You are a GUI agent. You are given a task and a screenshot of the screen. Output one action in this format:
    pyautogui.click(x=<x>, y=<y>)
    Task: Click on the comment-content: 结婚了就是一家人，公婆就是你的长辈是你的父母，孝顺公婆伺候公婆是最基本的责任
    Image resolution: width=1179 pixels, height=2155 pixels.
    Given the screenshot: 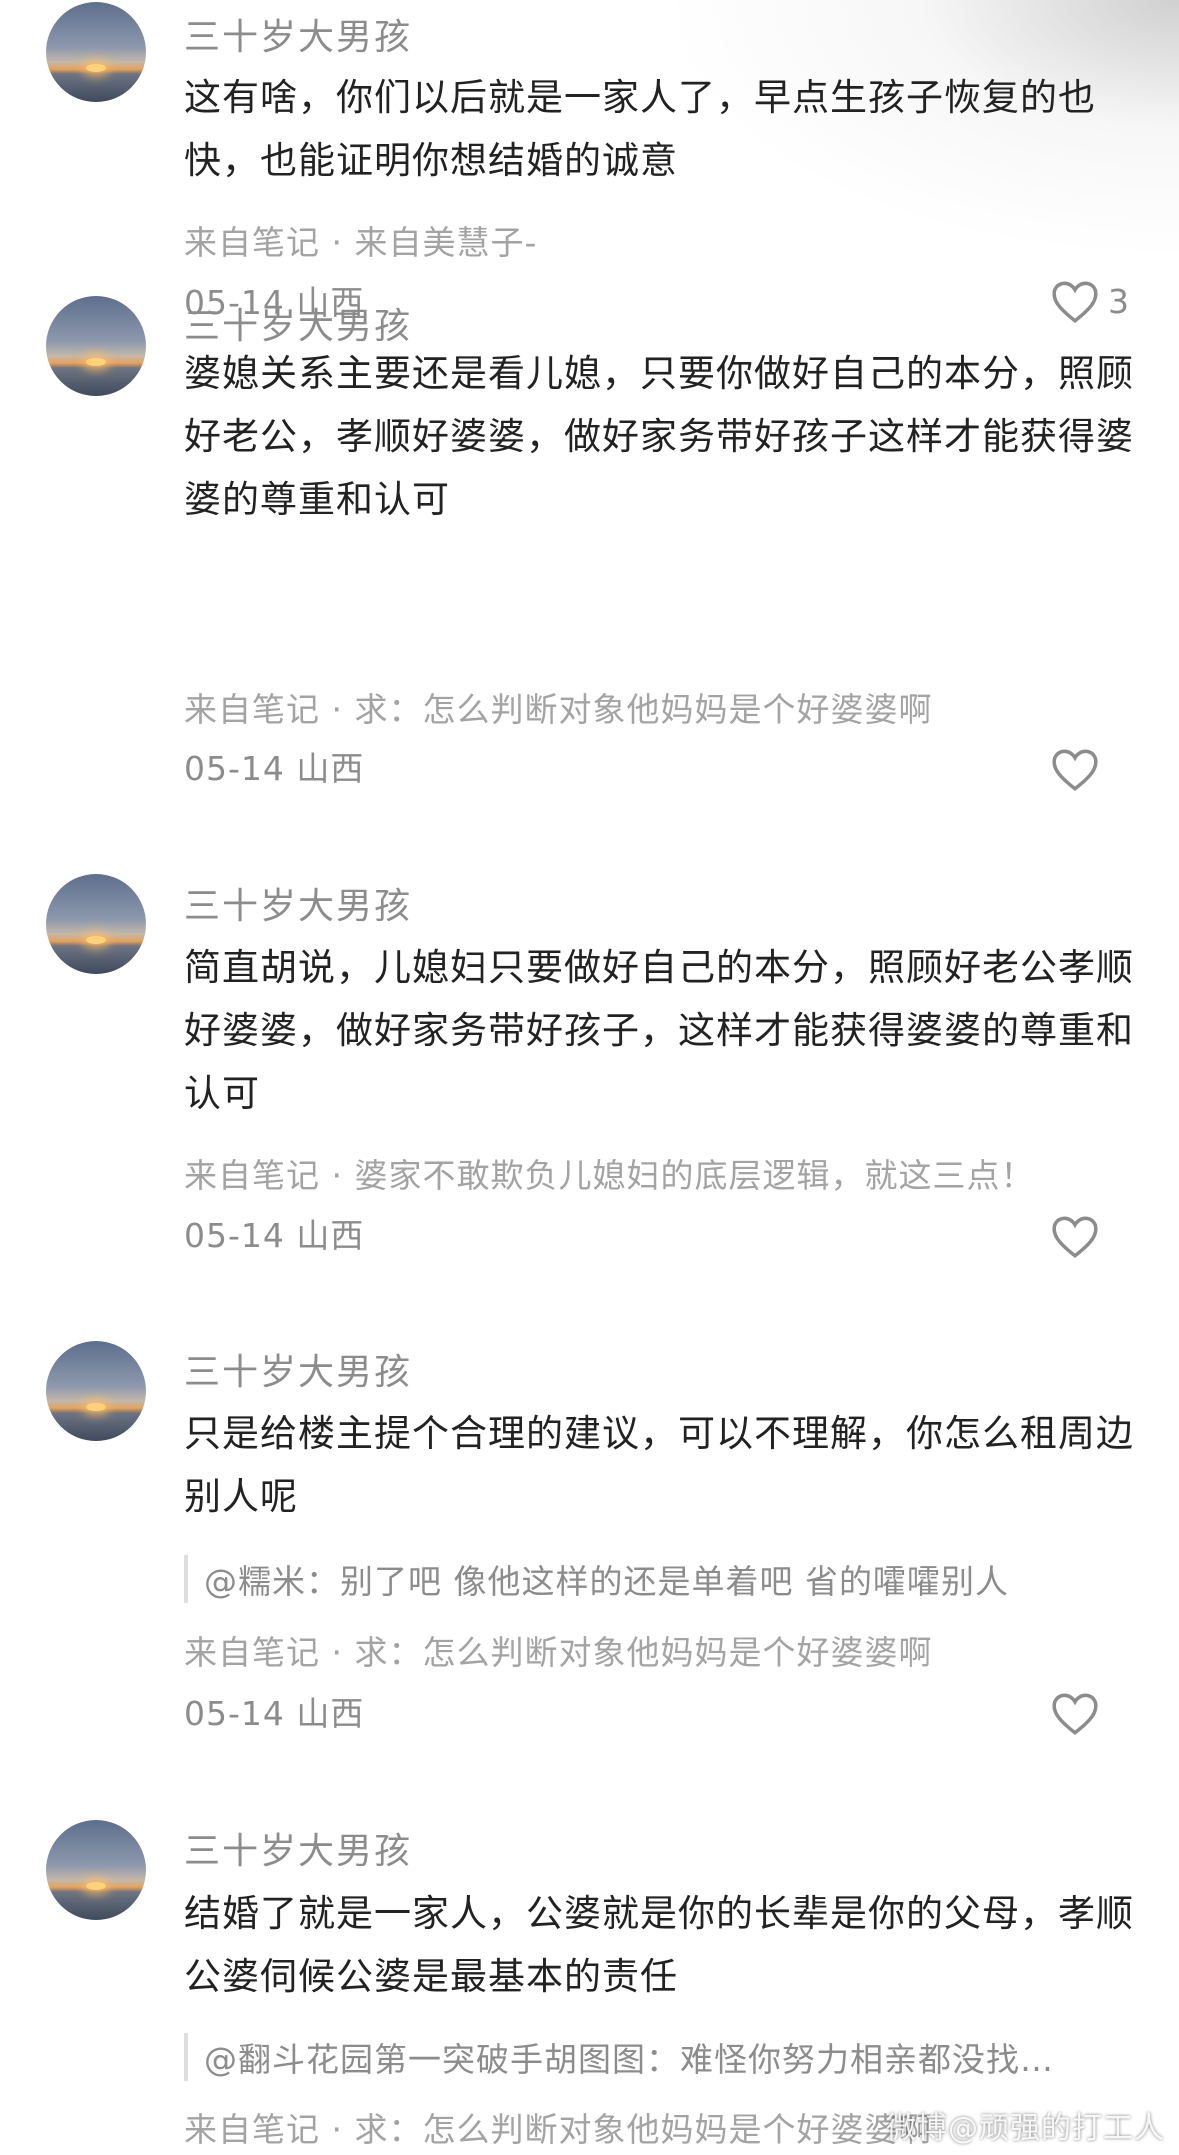 What is the action you would take?
    pyautogui.click(x=664, y=1945)
    